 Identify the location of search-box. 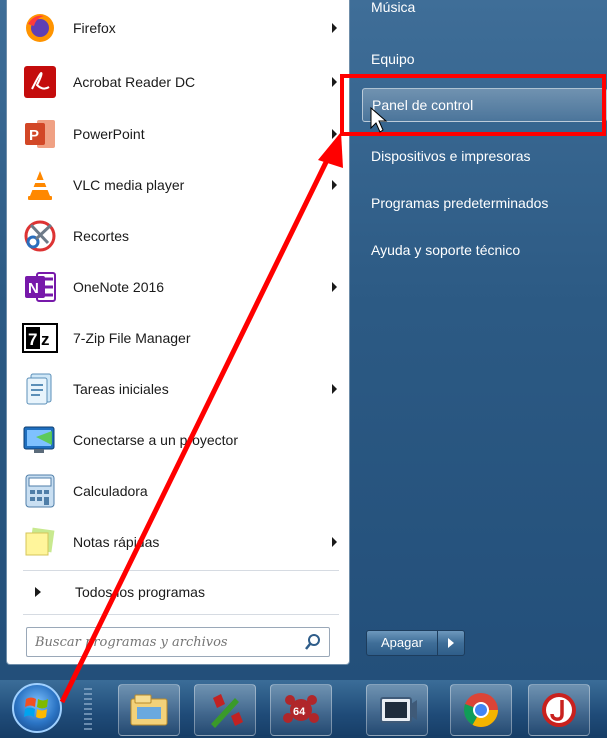
(178, 642).